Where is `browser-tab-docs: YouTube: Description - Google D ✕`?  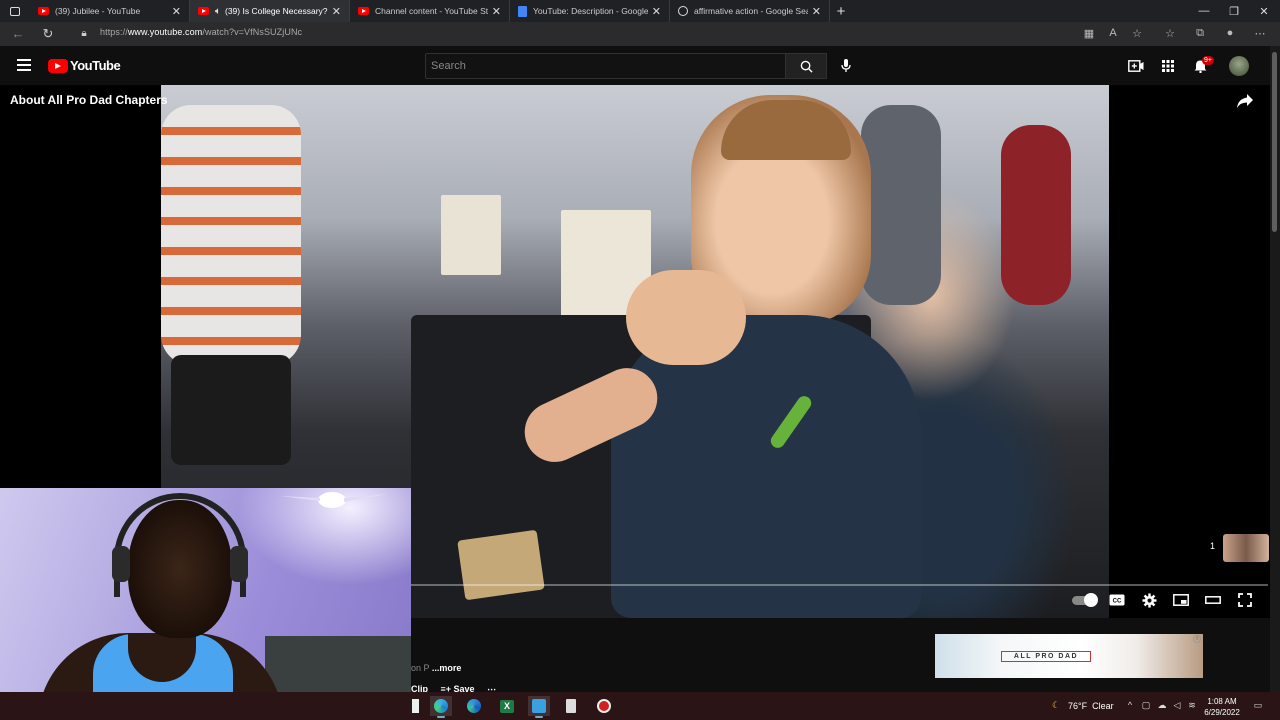
browser-tab-docs: YouTube: Description - Google D ✕ is located at coordinates (590, 11).